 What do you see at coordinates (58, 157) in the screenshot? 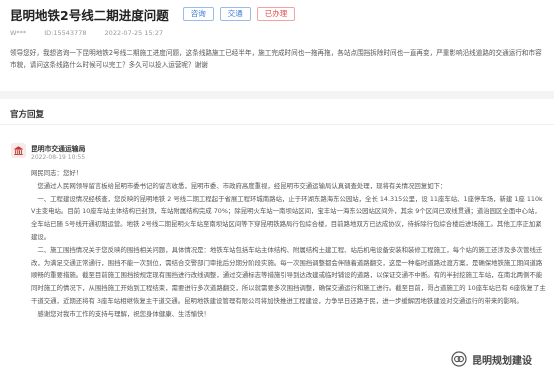
I see `reply-date: 2022-08-19 10:55` at bounding box center [58, 157].